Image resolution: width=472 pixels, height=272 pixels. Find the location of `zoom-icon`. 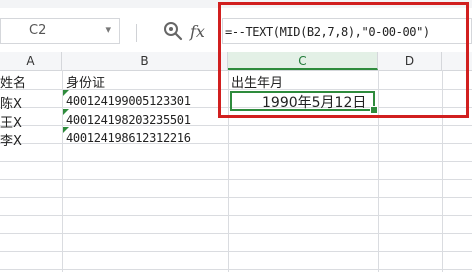

zoom-icon is located at coordinates (173, 31).